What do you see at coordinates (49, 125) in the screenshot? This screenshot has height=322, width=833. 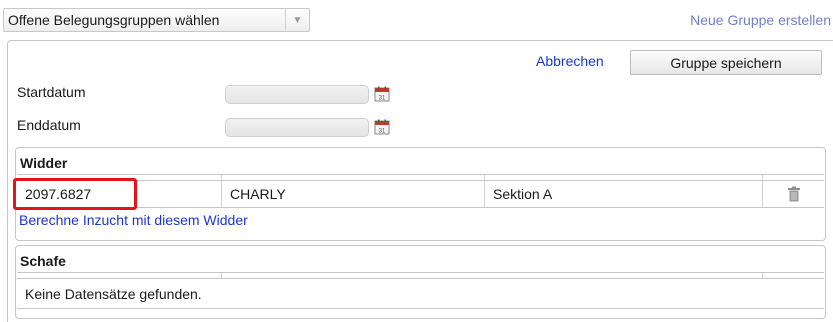 I see `end-date-label: Enddatum` at bounding box center [49, 125].